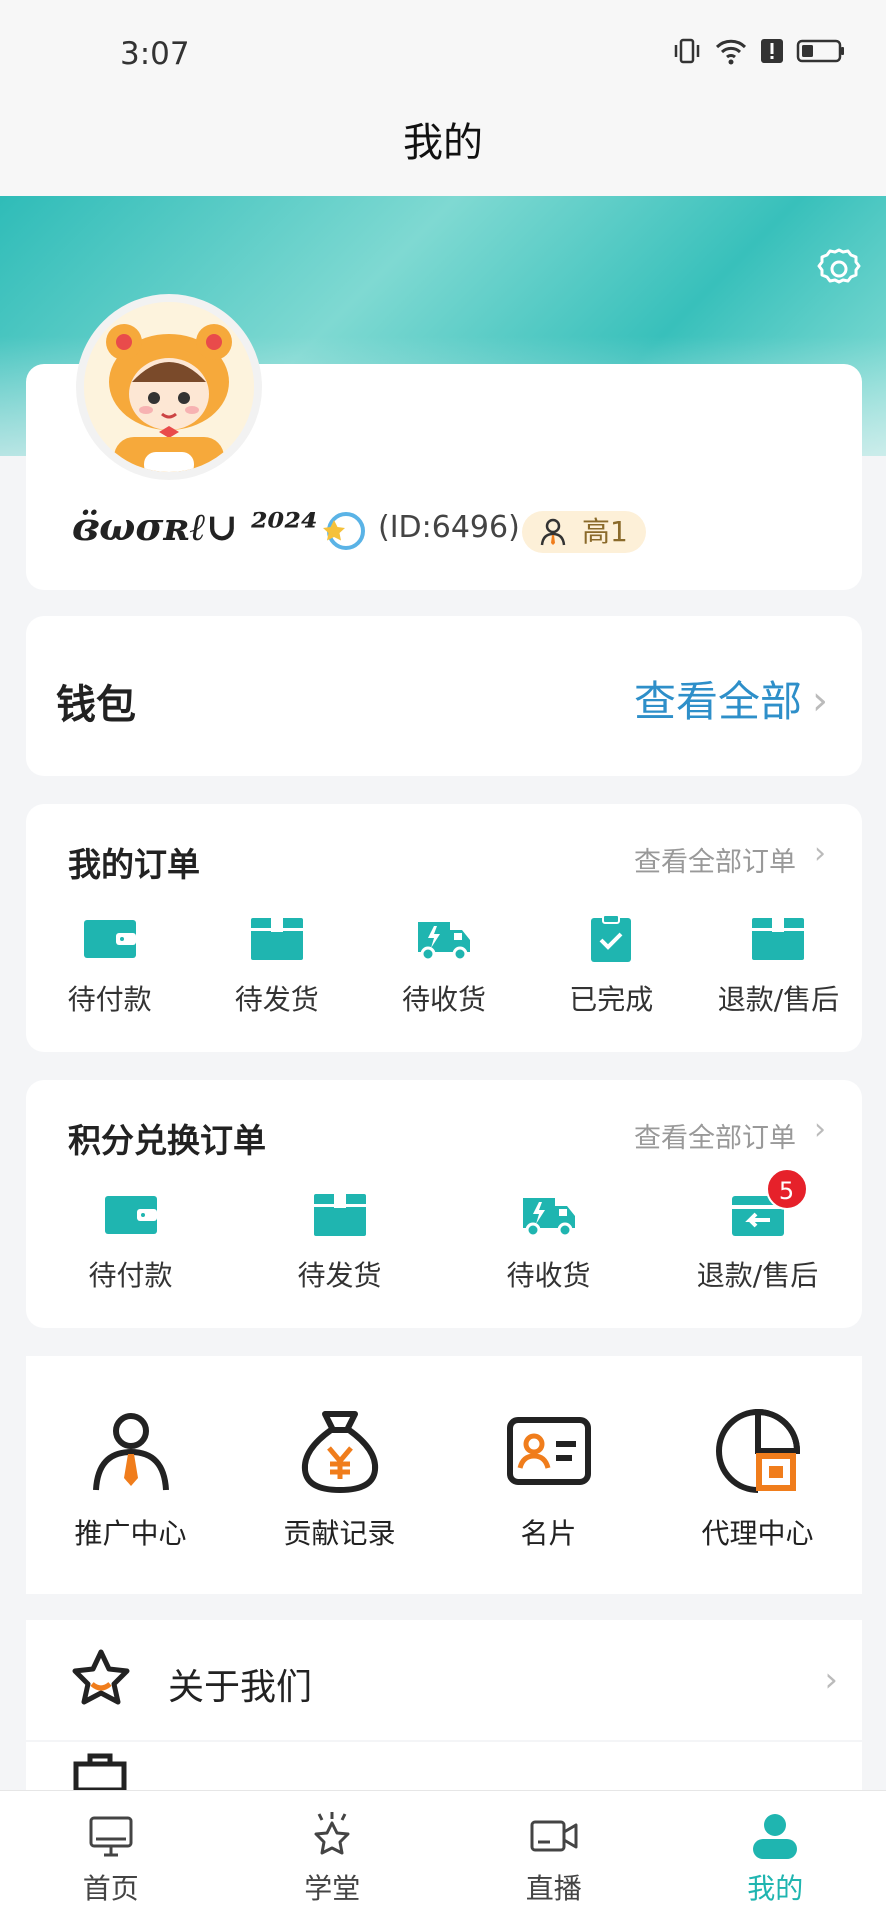 This screenshot has height=1920, width=886. What do you see at coordinates (134, 864) in the screenshot?
I see `orders-title: 我的订单` at bounding box center [134, 864].